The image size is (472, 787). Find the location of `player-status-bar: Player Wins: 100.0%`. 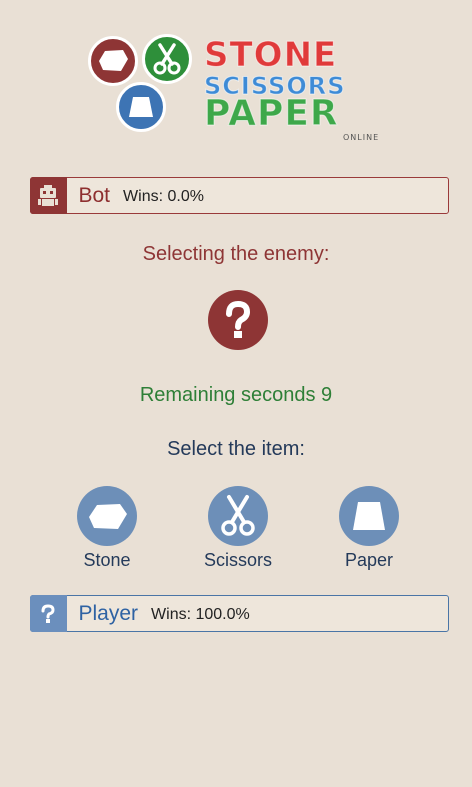

player-status-bar: Player Wins: 100.0% is located at coordinates (239, 613).